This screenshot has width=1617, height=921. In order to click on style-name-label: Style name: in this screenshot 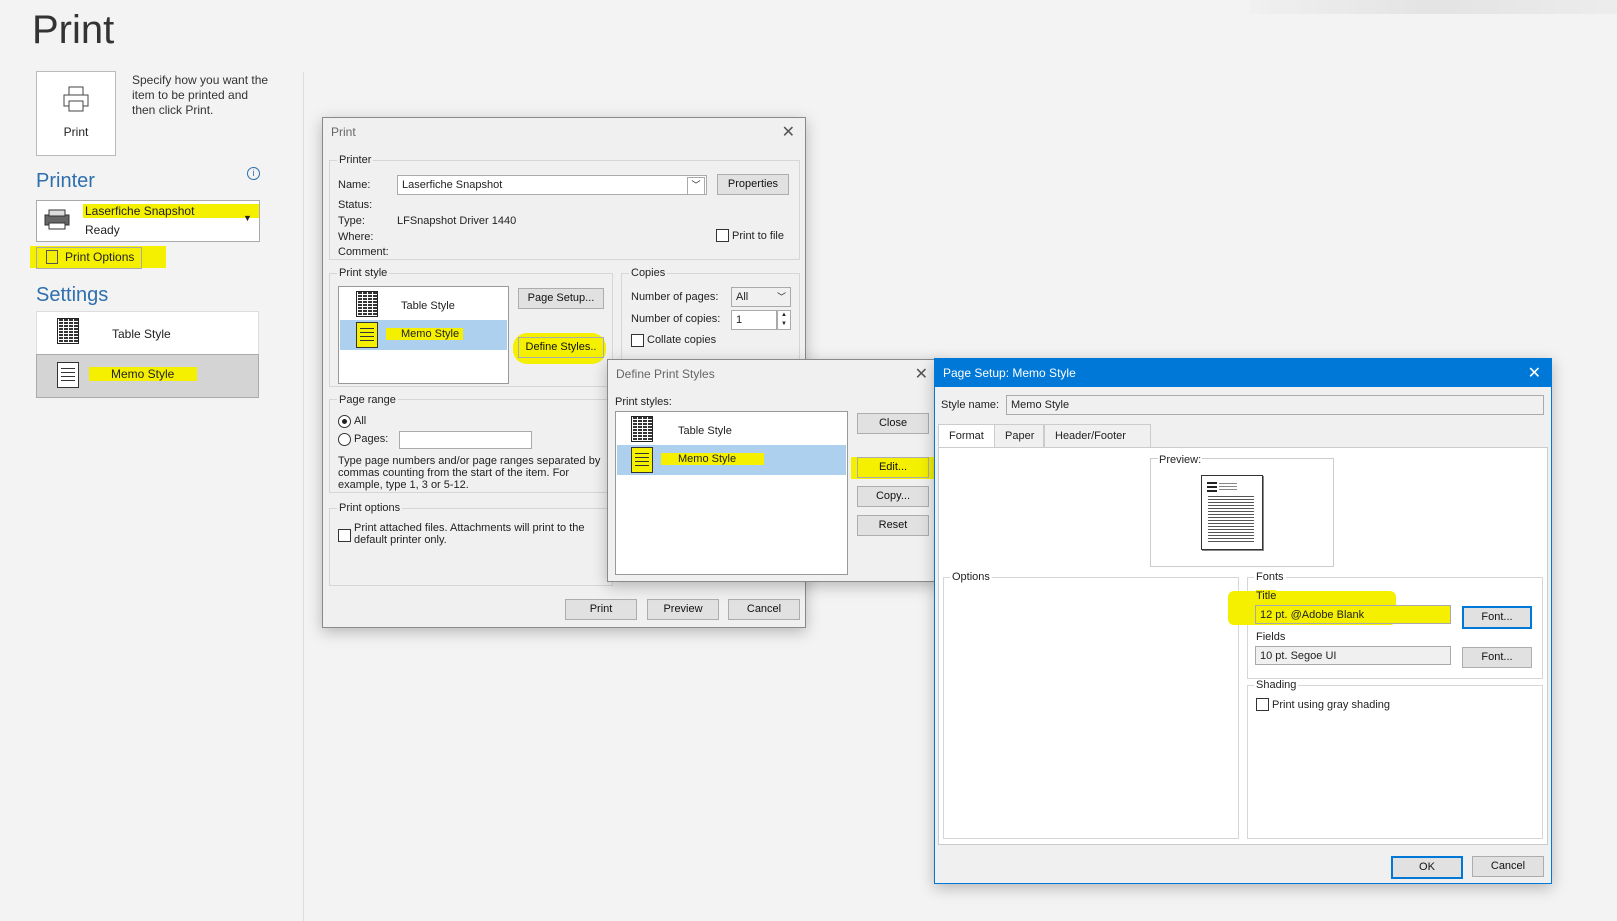, I will do `click(970, 405)`.